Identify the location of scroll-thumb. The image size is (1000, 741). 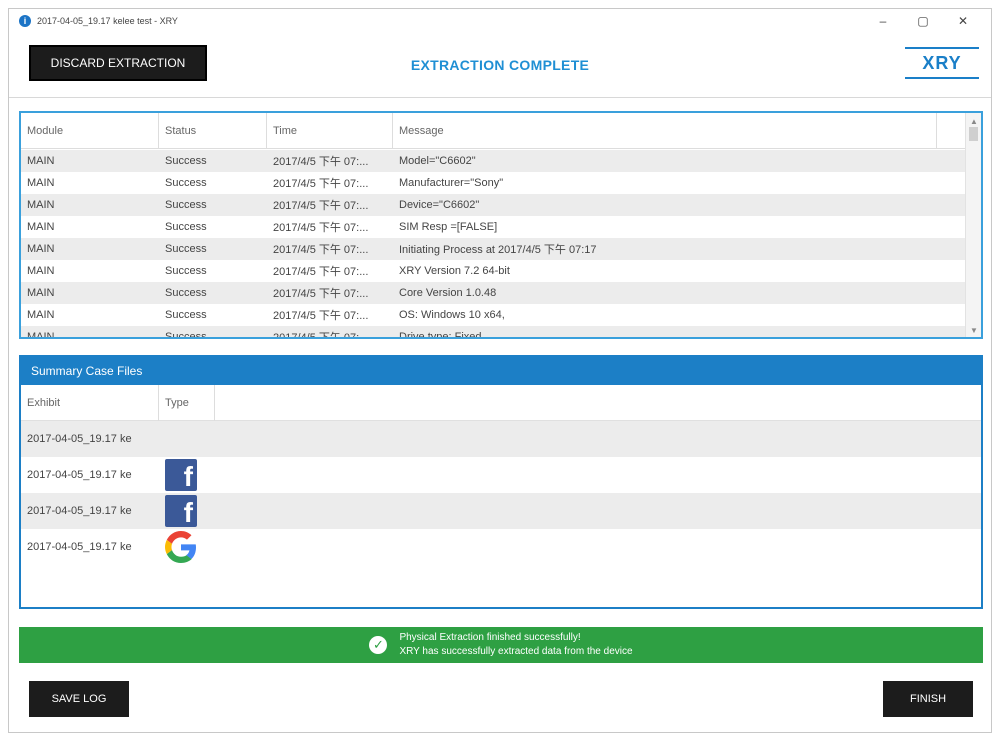
(973, 134).